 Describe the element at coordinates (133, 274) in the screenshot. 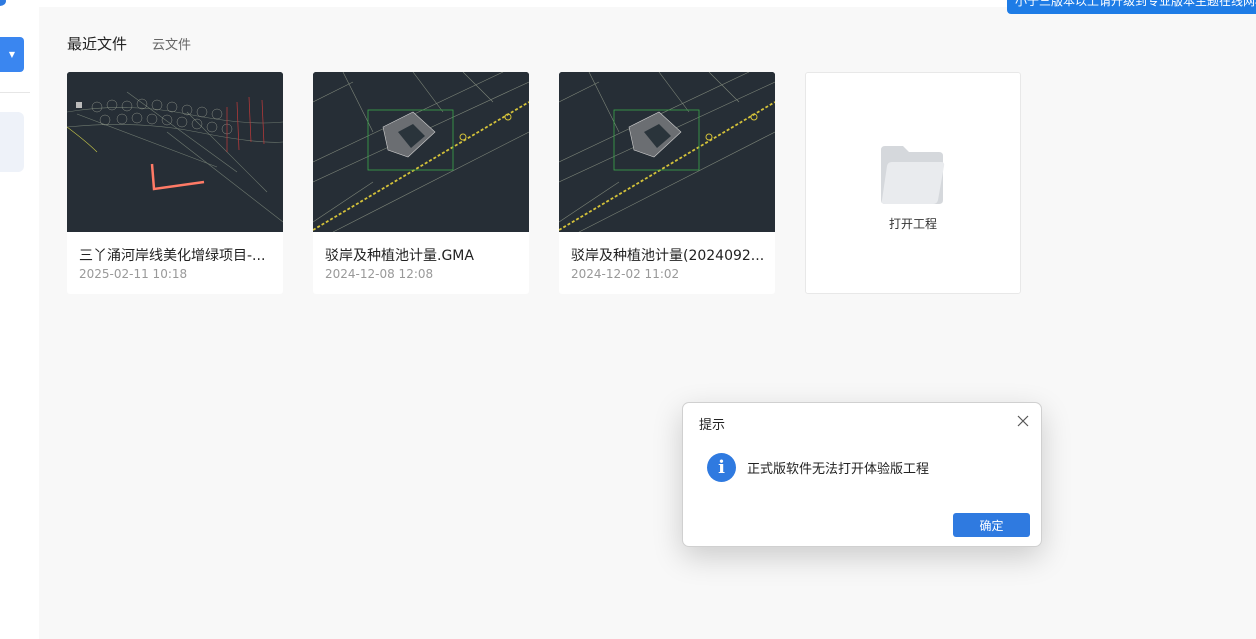

I see `file-date: 2025-02-11 10:18` at that location.